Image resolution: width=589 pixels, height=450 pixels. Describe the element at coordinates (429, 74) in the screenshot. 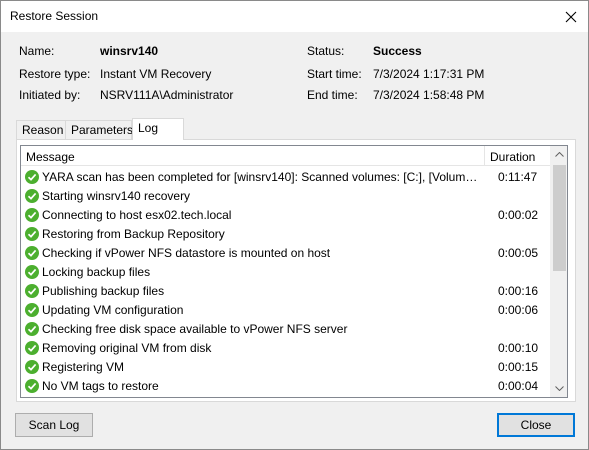

I see `start-time-value: 7/3/2024 1:17:31 PM` at that location.